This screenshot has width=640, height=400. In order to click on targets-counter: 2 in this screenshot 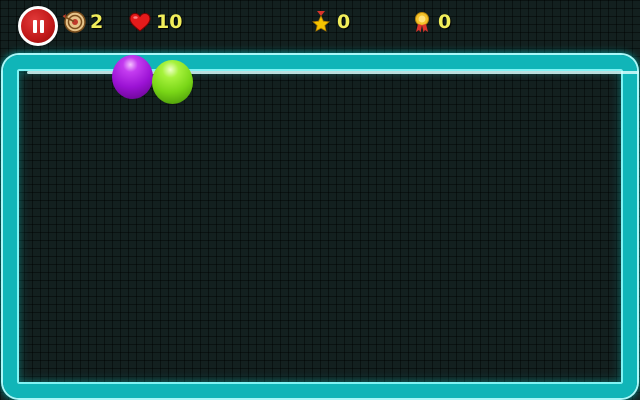, I will do `click(82, 22)`.